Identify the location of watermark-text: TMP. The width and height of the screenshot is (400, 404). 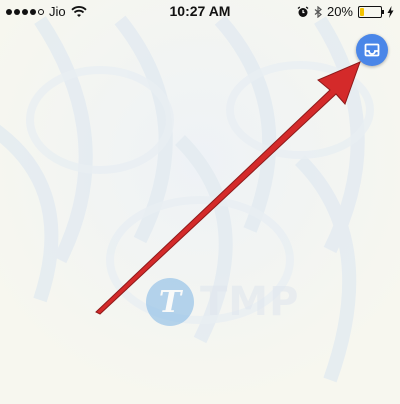
(250, 302).